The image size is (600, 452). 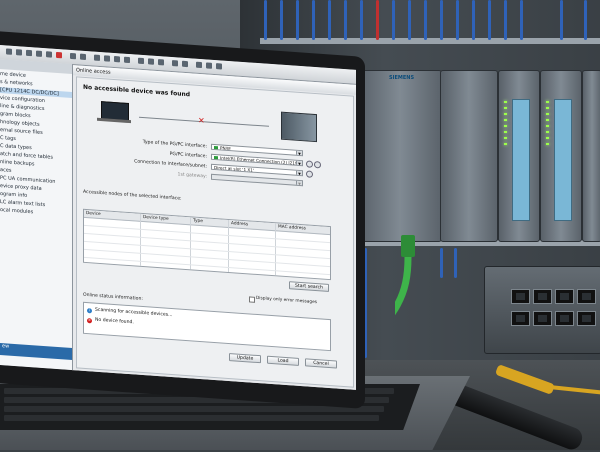 I want to click on status-leds, so click(x=505, y=125).